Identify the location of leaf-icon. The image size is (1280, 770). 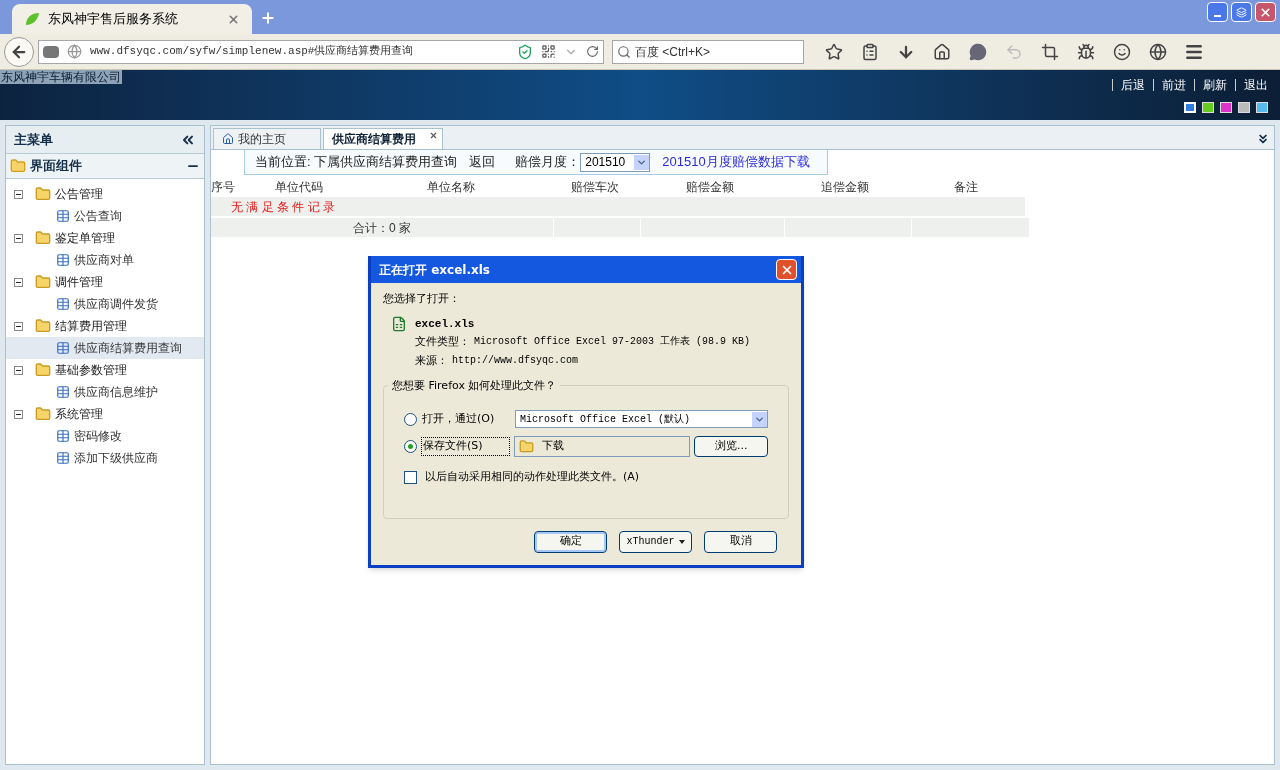
(32, 19).